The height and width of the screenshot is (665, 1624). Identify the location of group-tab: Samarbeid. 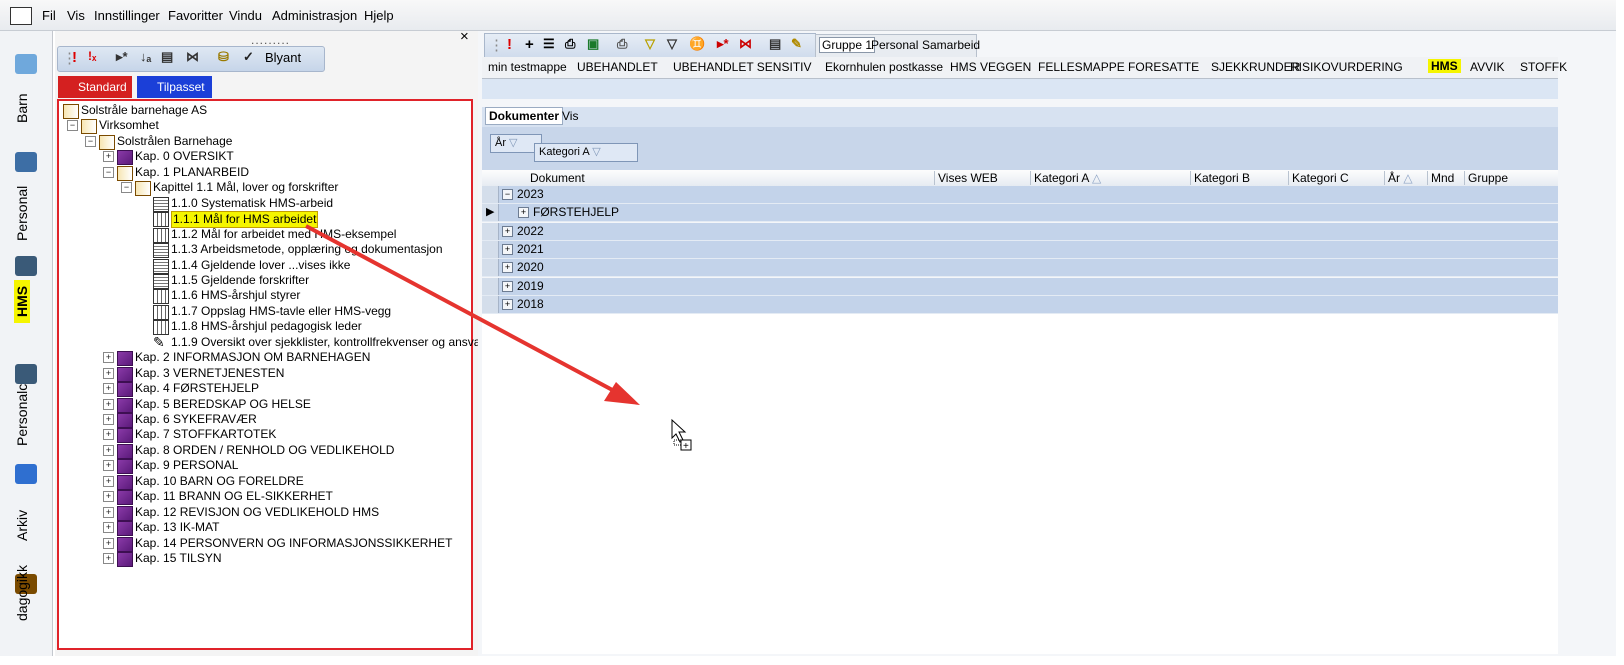
(951, 45).